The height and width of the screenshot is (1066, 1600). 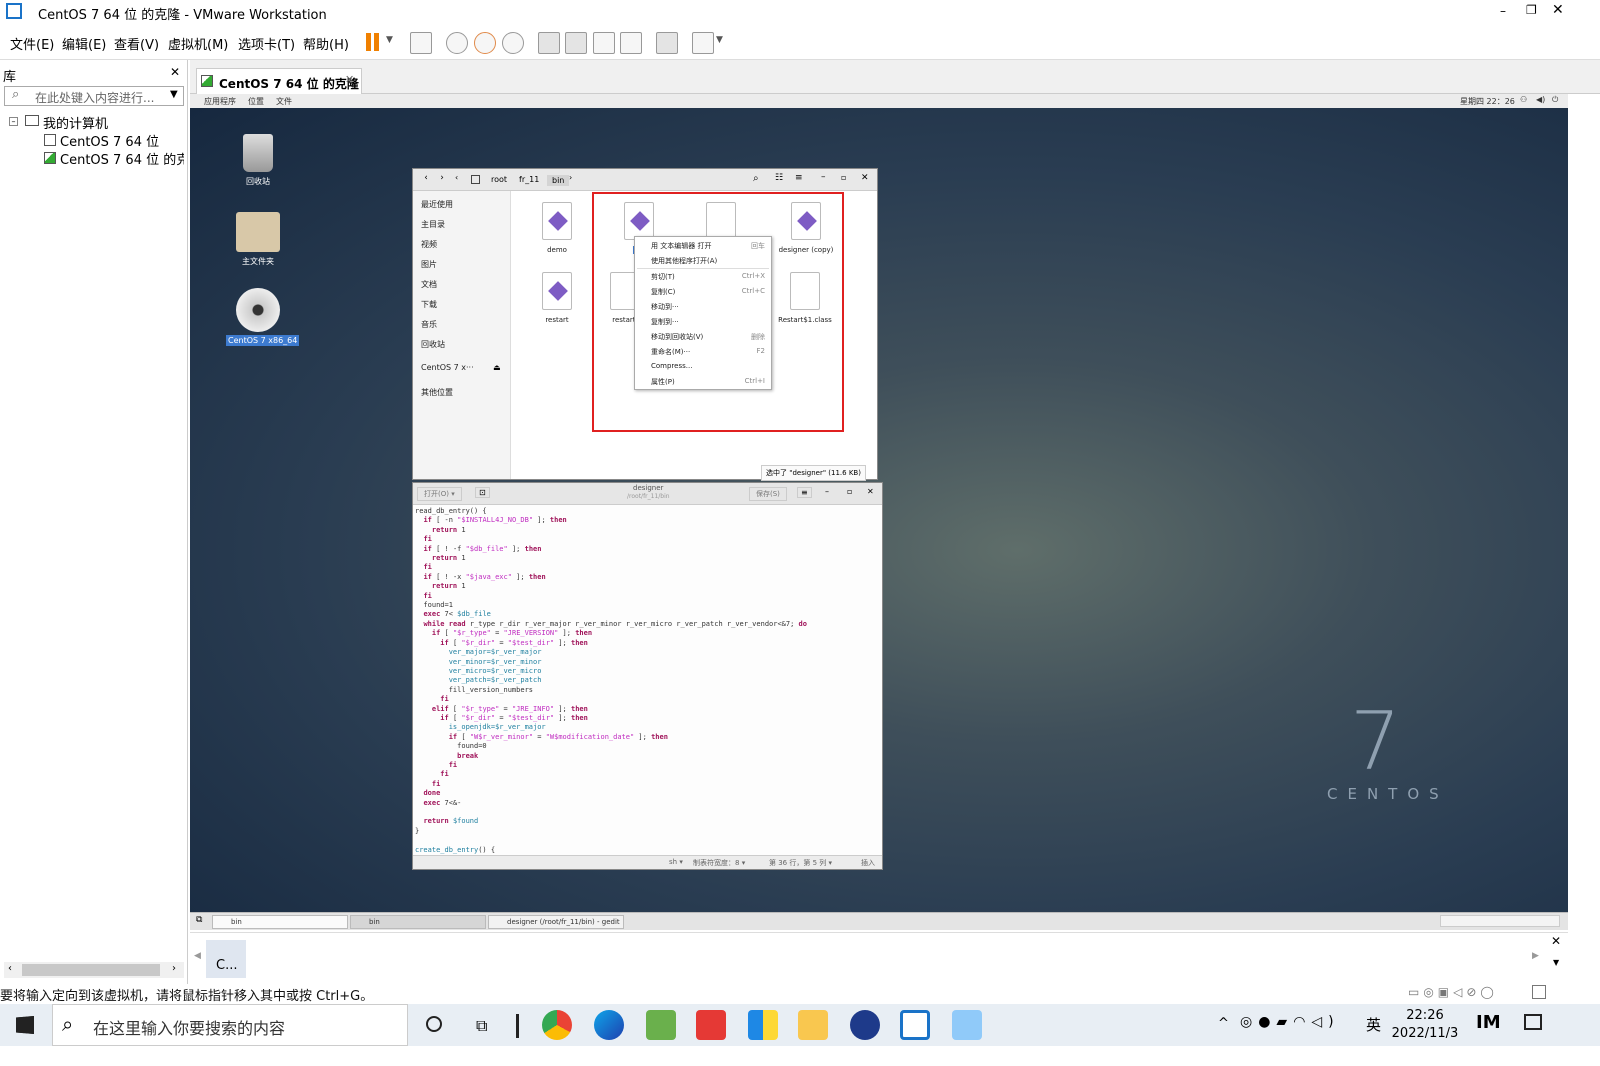 What do you see at coordinates (710, 322) in the screenshot?
I see `menu-item-copy-to: 复制到···` at bounding box center [710, 322].